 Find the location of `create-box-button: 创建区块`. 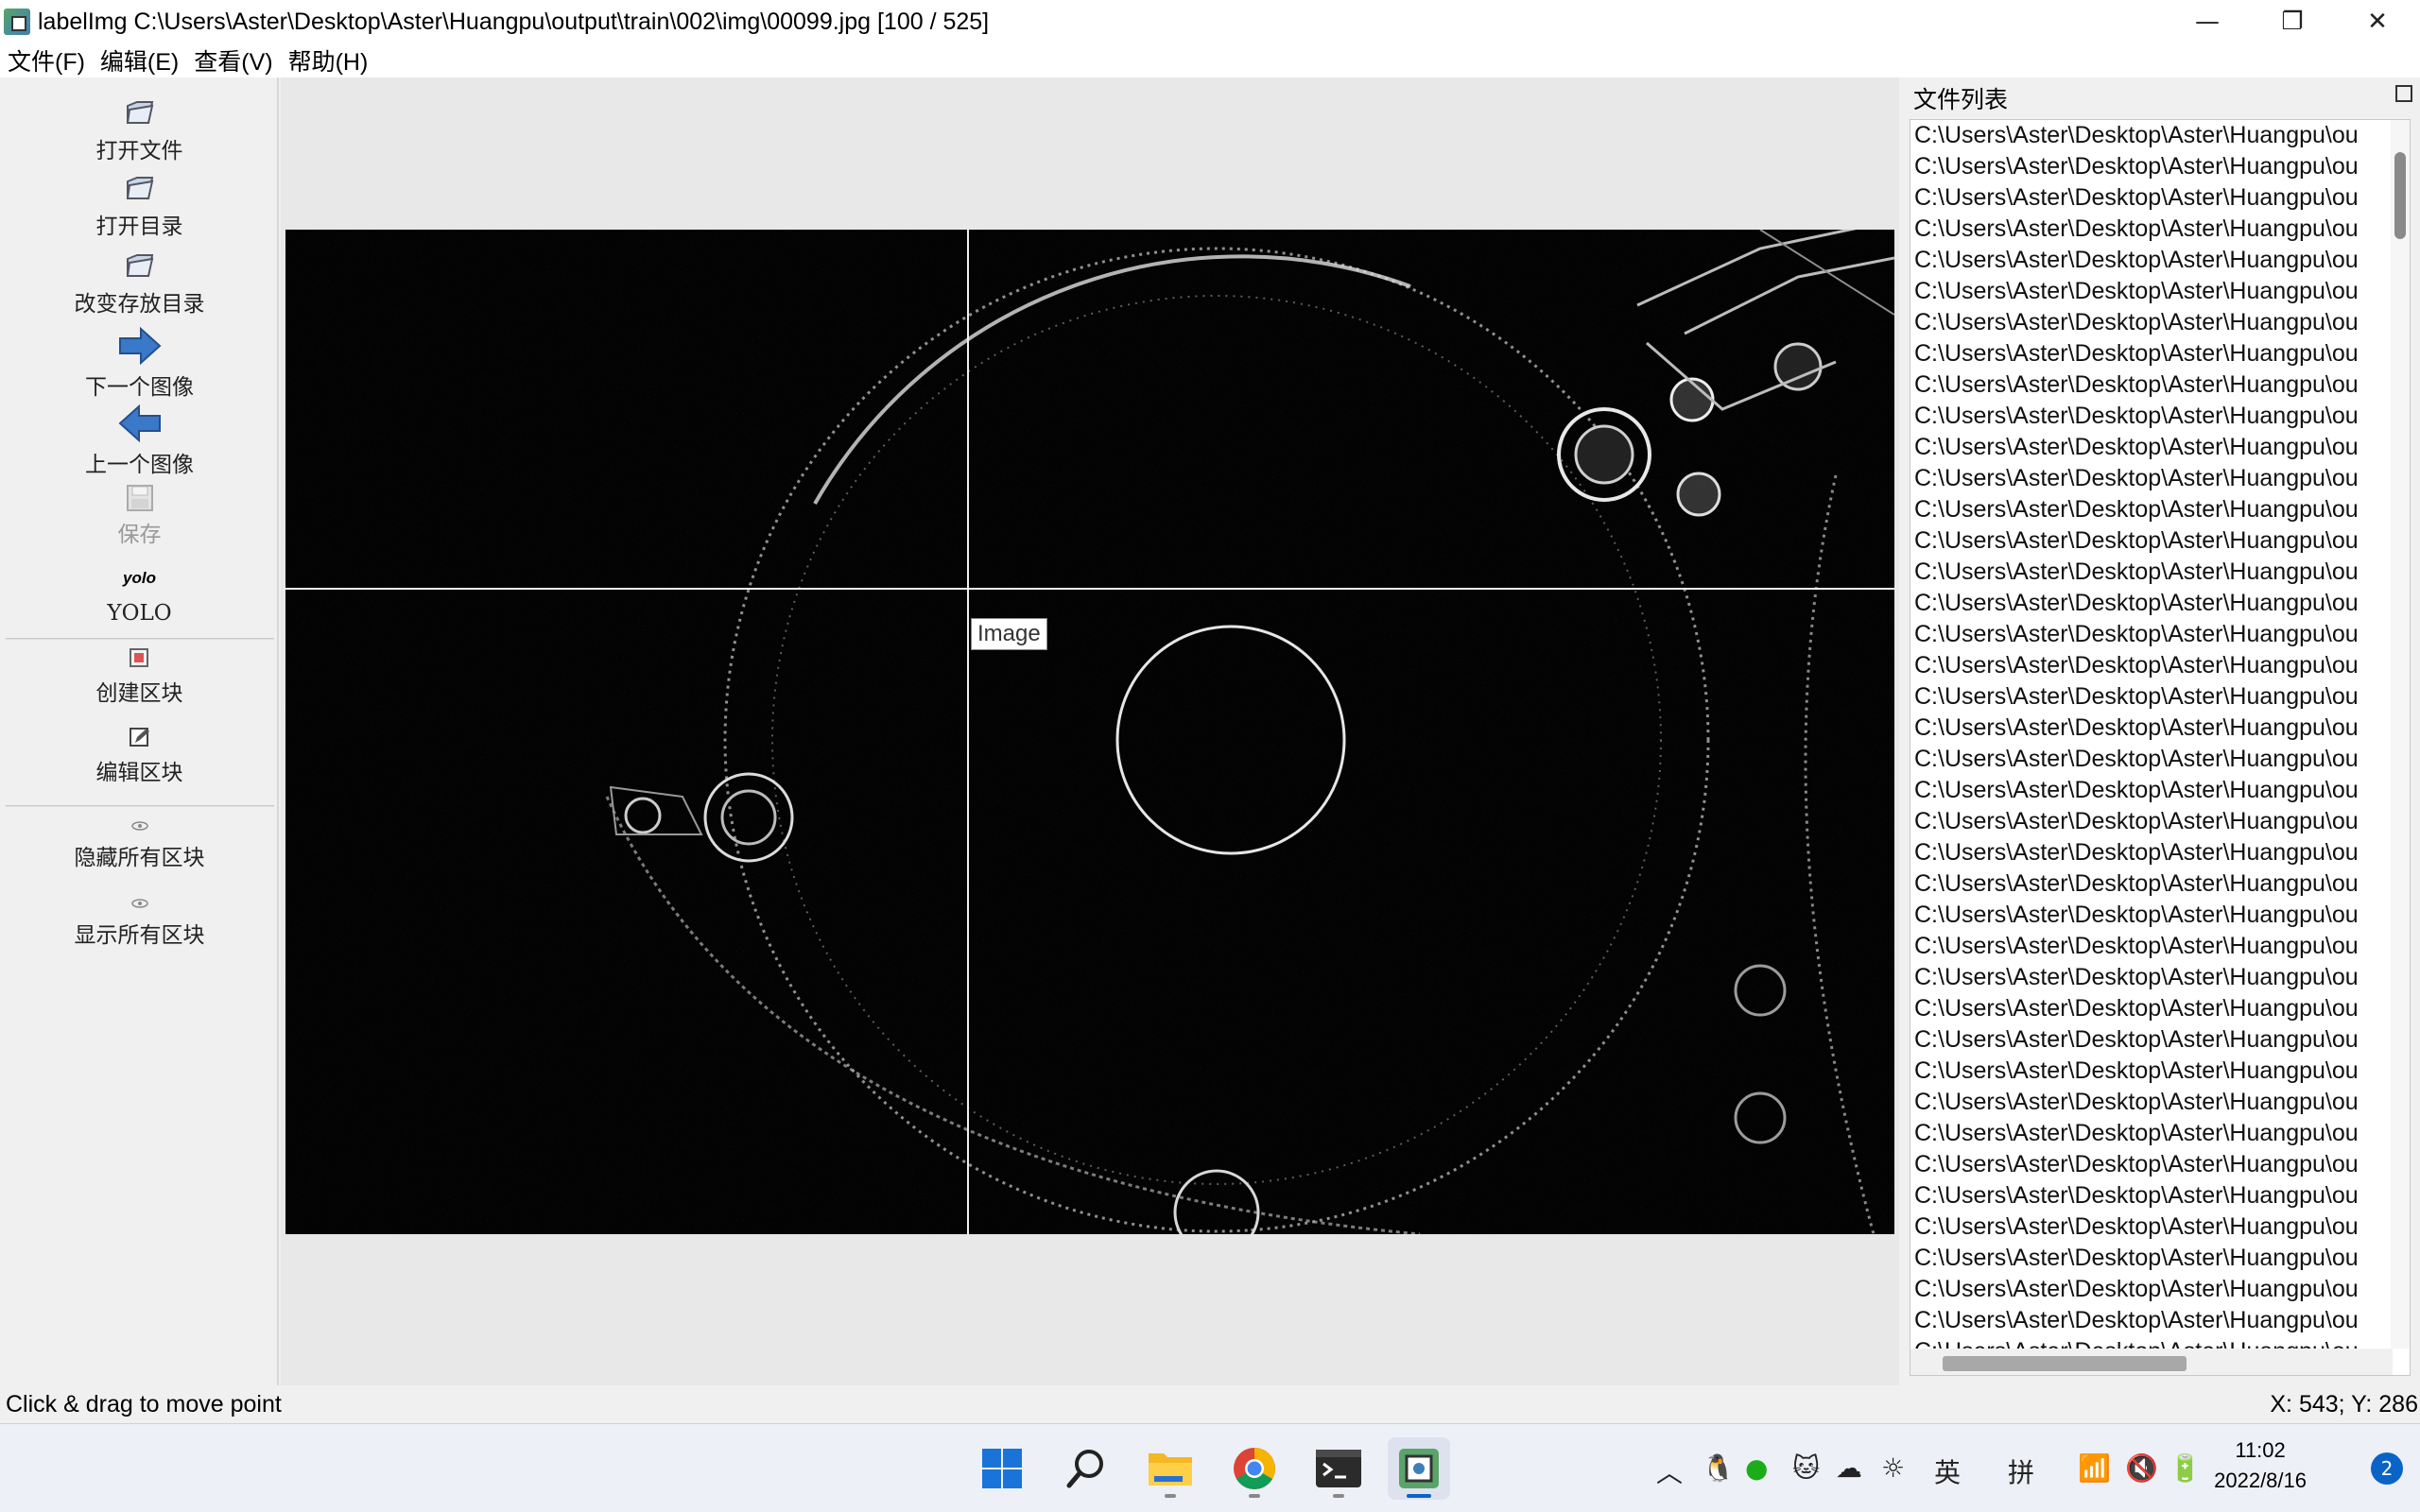

create-box-button: 创建区块 is located at coordinates (139, 676).